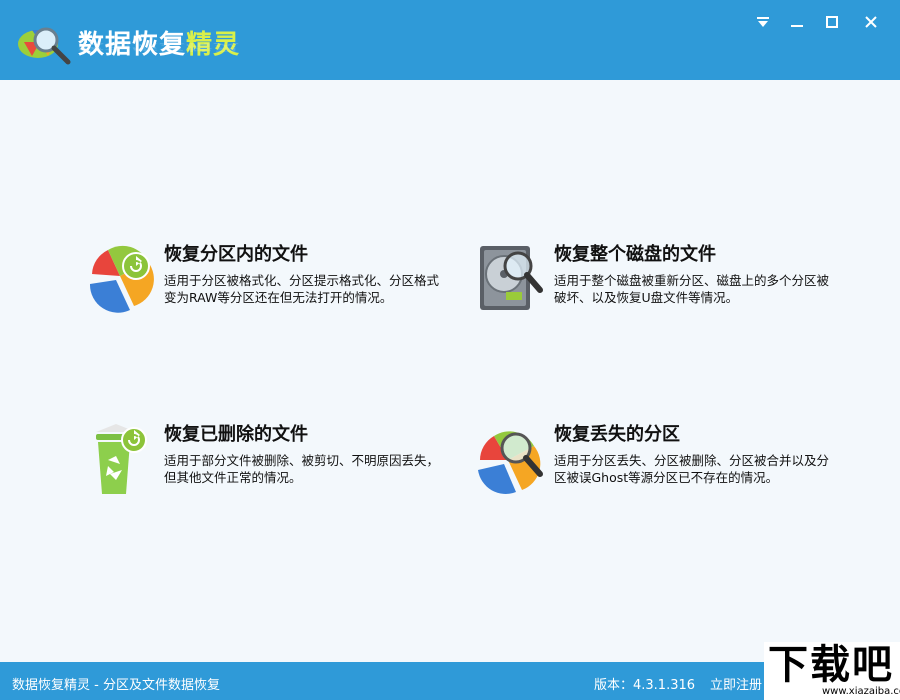  What do you see at coordinates (736, 683) in the screenshot?
I see `register-link: 立即注册` at bounding box center [736, 683].